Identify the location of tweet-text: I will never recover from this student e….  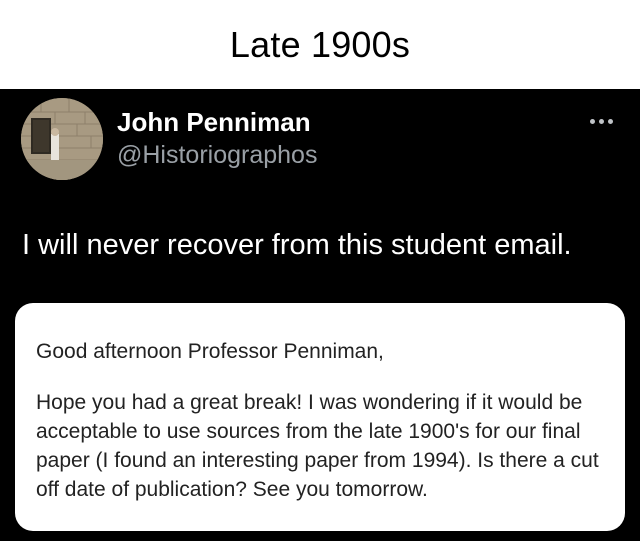
(297, 245).